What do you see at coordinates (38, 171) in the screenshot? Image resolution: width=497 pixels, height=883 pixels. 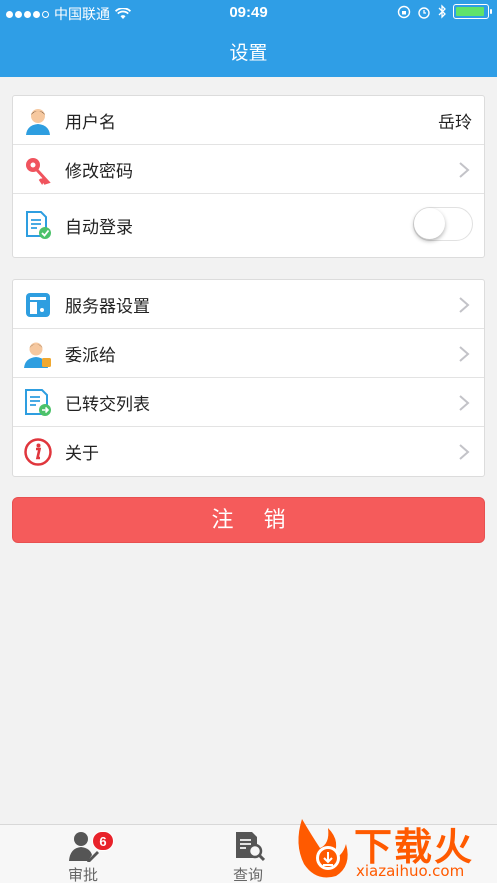 I see `key-icon` at bounding box center [38, 171].